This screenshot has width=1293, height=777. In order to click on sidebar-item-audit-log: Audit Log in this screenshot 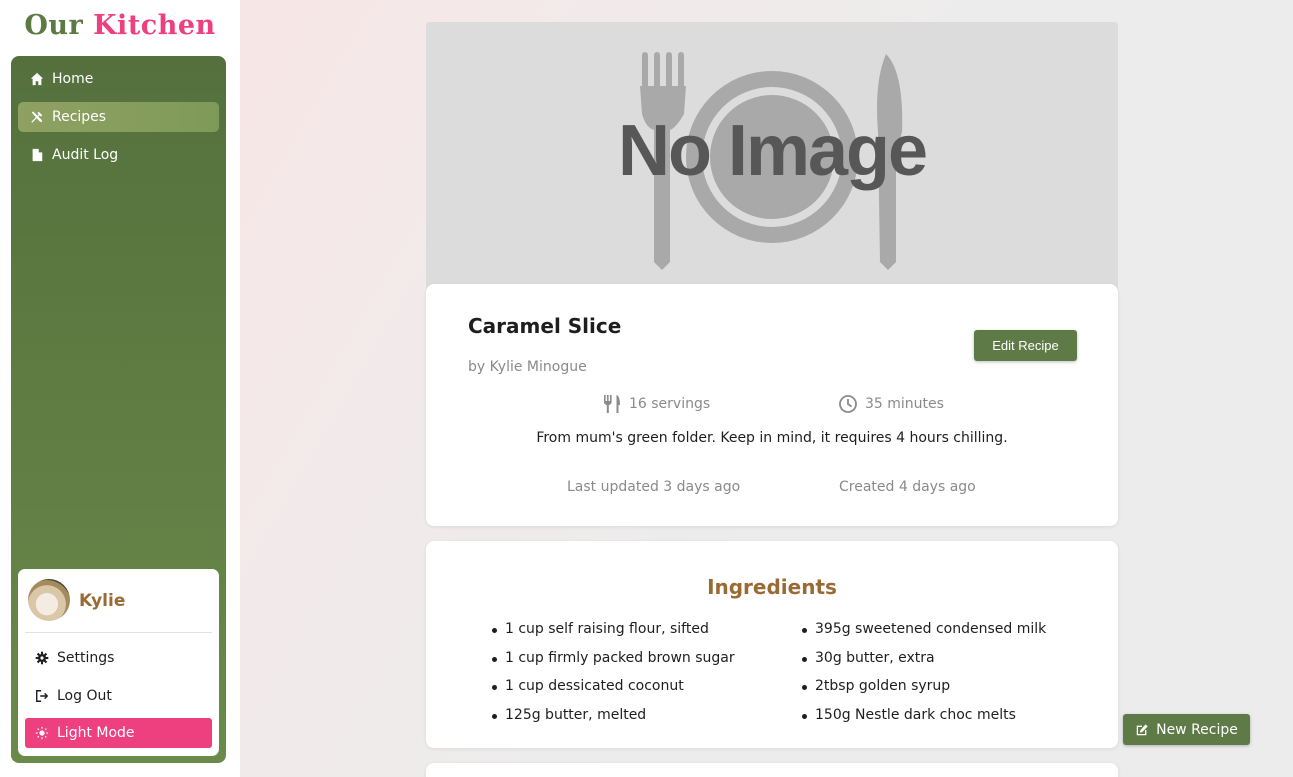, I will do `click(118, 155)`.